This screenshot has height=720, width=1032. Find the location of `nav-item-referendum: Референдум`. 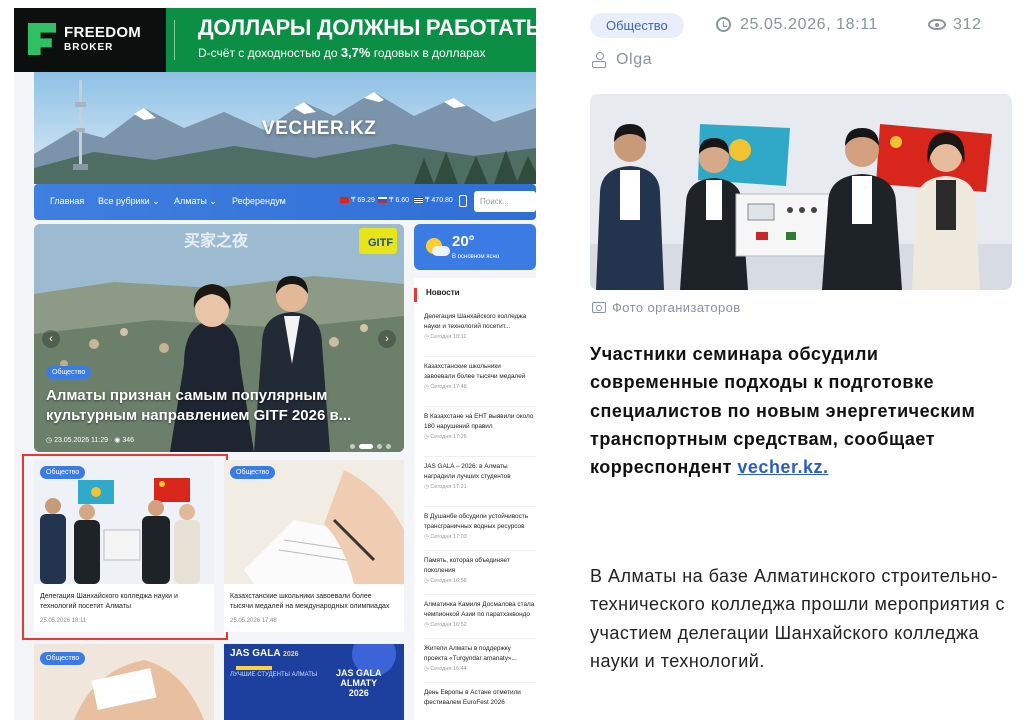

nav-item-referendum: Референдум is located at coordinates (259, 201).